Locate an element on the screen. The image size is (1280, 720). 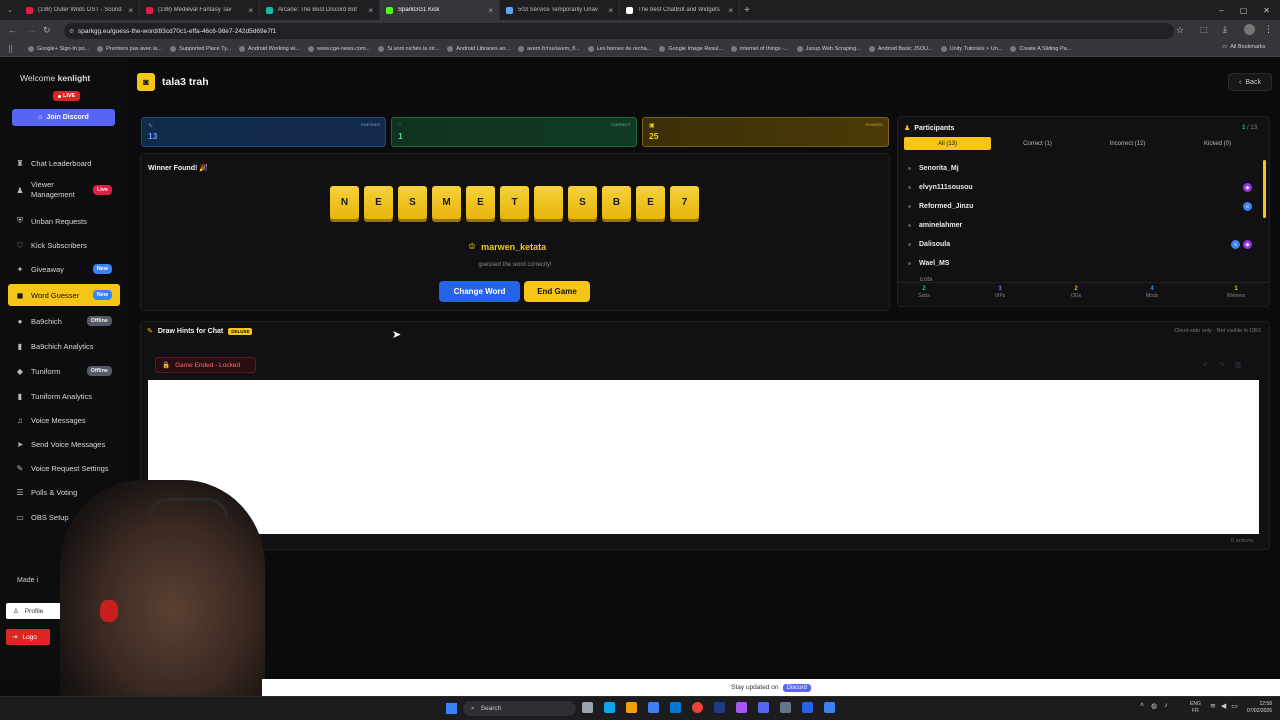
tab-correct: Correct (1) is located at coordinates (1037, 143).